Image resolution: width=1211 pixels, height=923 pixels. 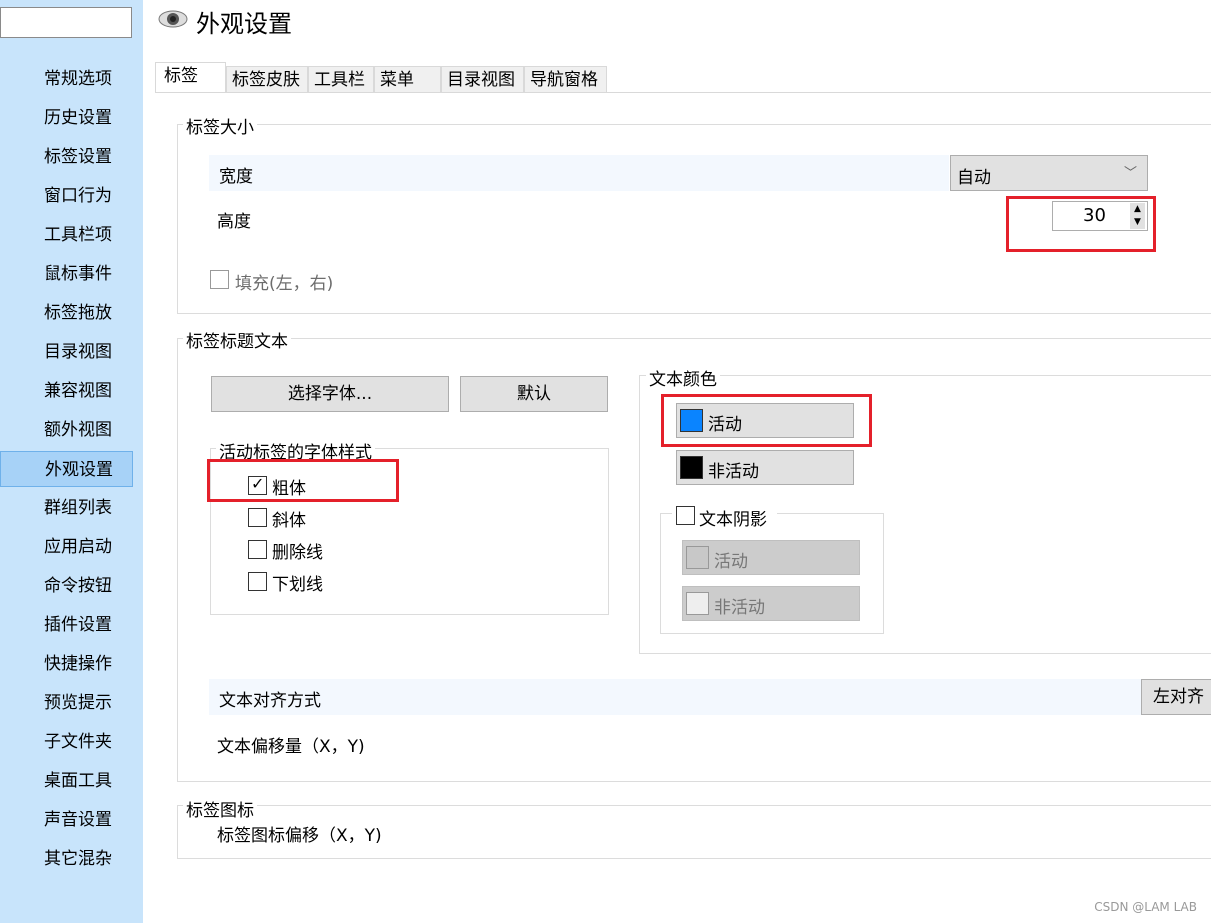 What do you see at coordinates (66, 508) in the screenshot?
I see `sidebar-item: 群组列表` at bounding box center [66, 508].